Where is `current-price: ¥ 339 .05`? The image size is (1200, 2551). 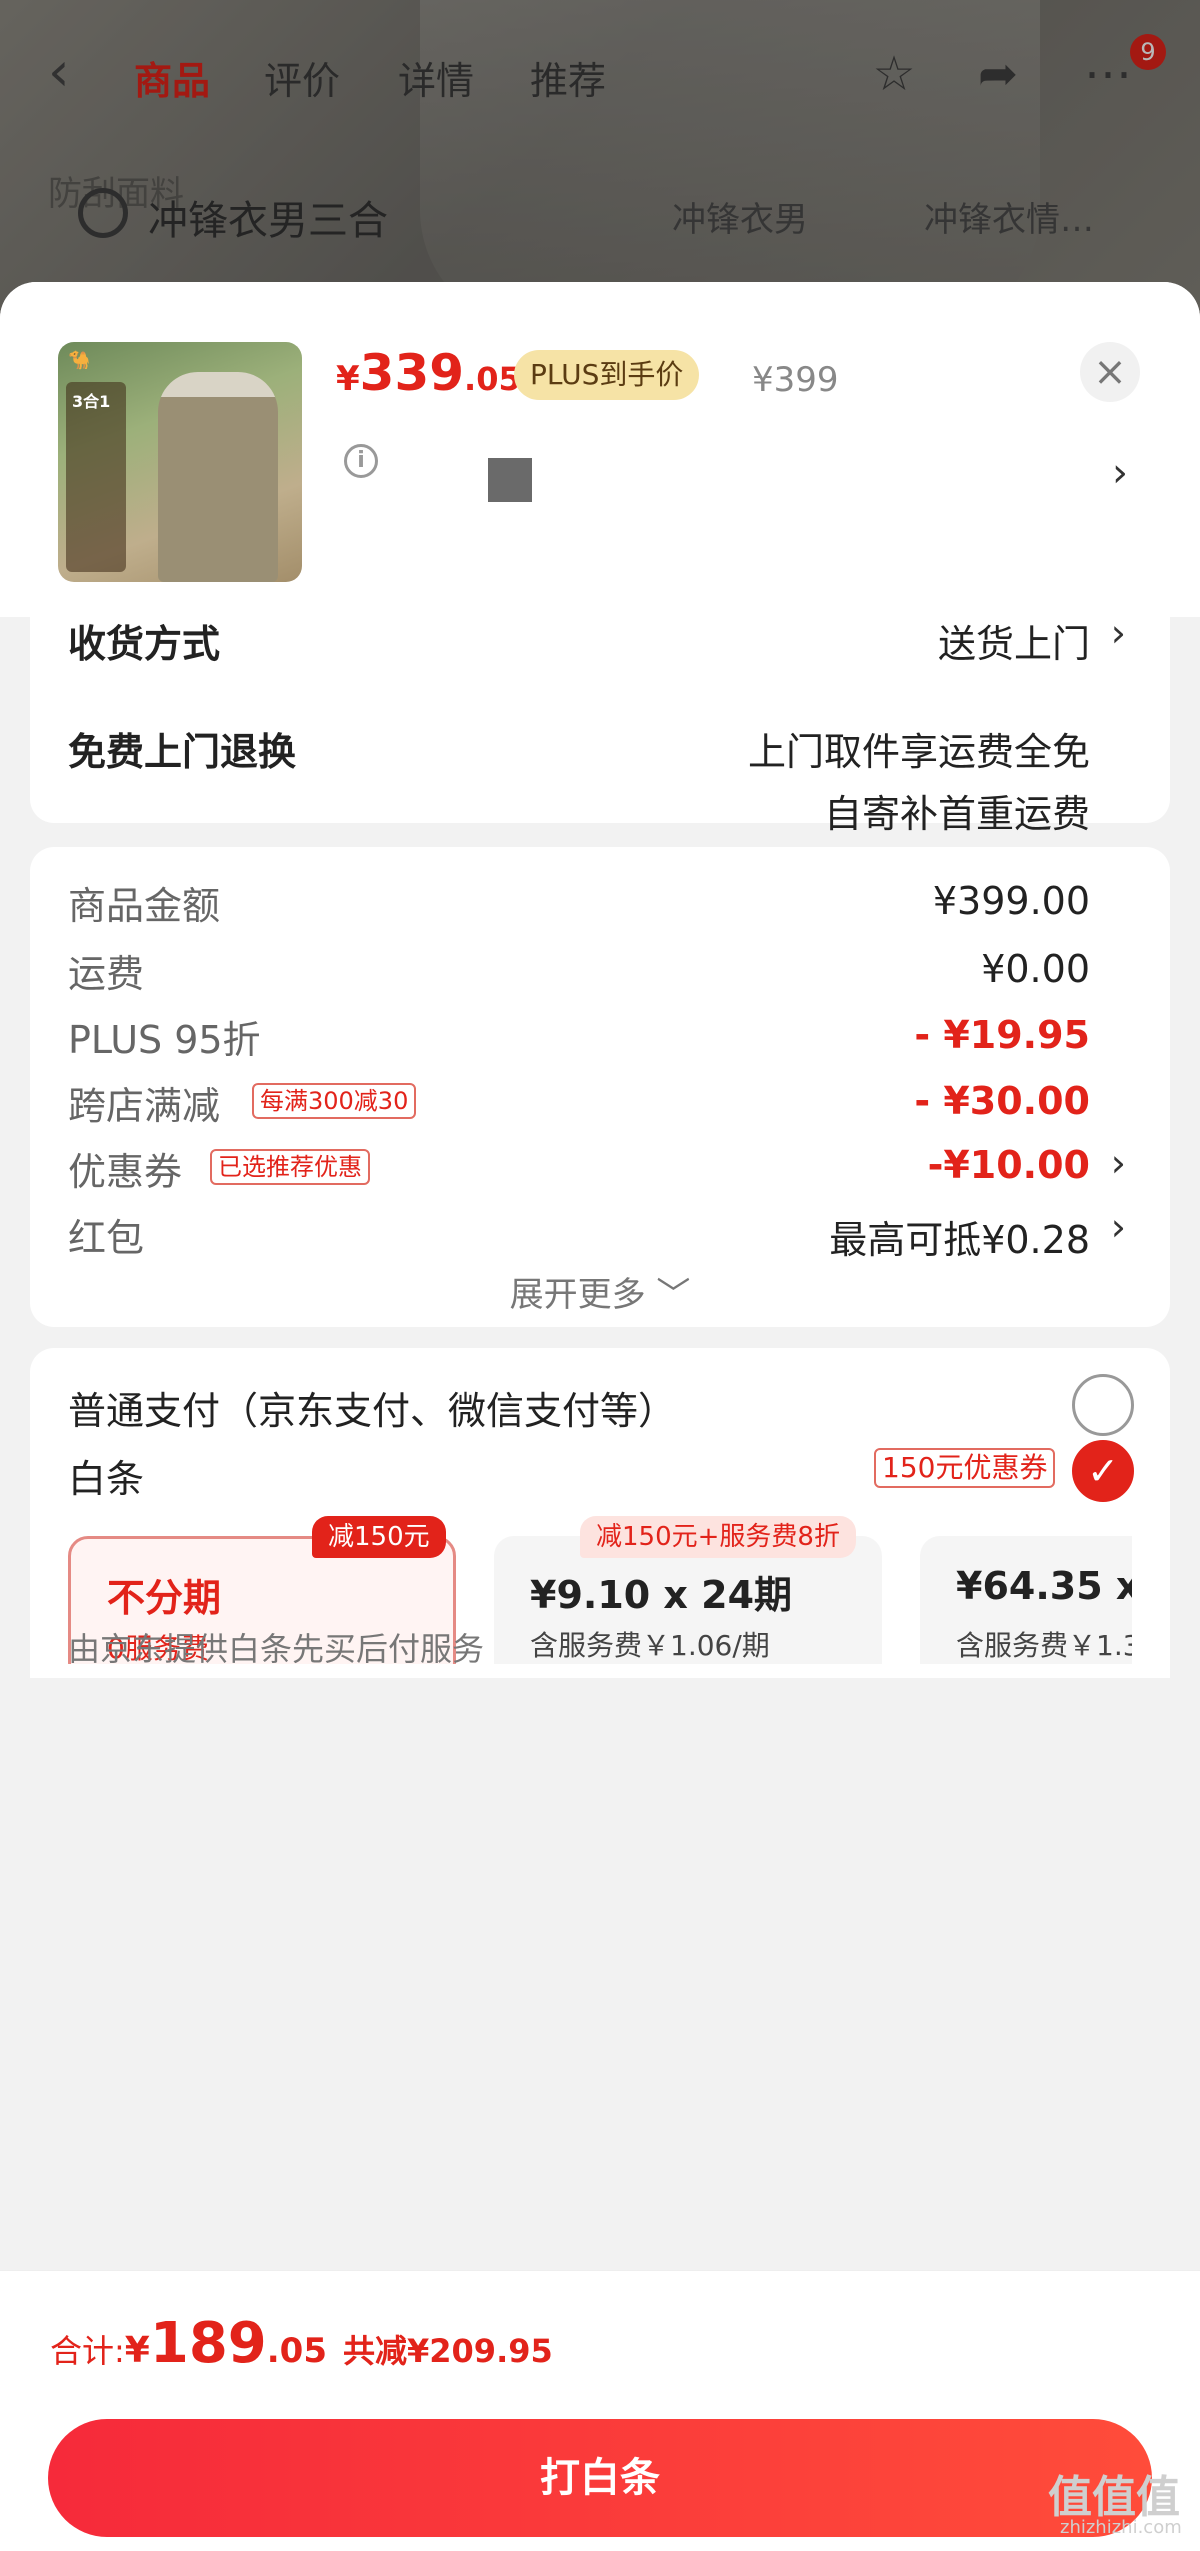
current-price: ¥ 339 .05 is located at coordinates (428, 374).